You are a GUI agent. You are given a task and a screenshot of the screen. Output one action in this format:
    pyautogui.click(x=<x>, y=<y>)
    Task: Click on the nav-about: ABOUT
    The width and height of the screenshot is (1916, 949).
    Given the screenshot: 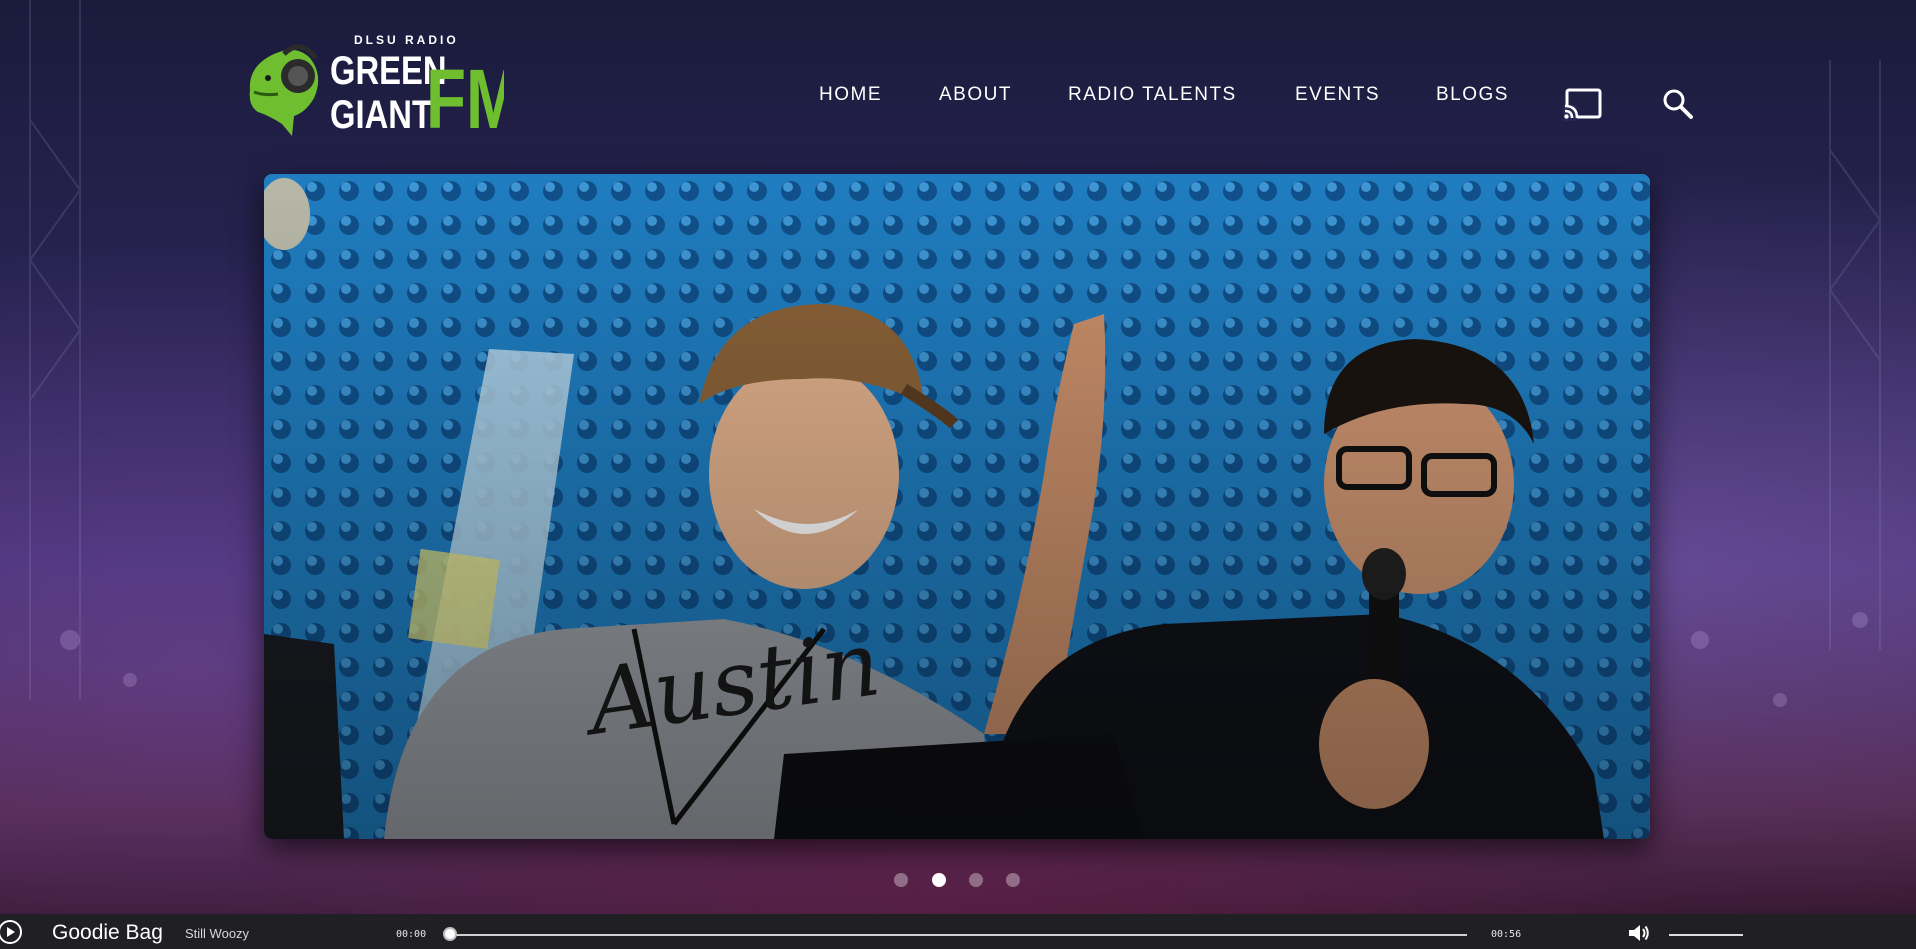 What is the action you would take?
    pyautogui.click(x=975, y=95)
    